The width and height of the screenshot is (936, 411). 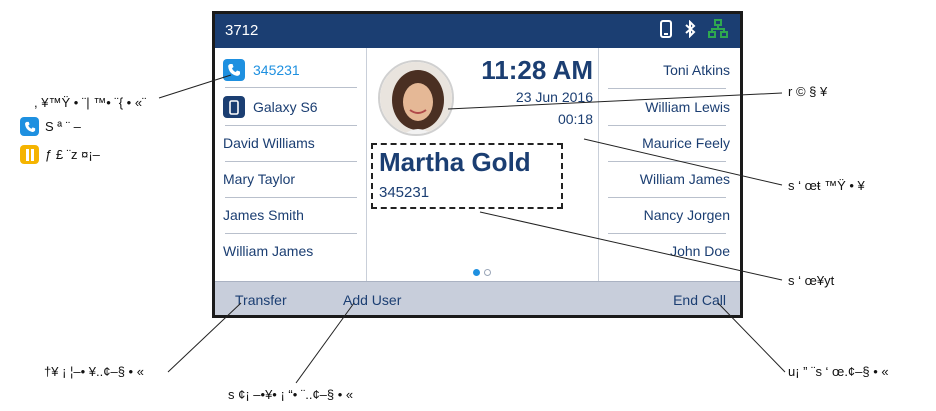 I want to click on callout-caller-photo: r © § ¥, so click(x=808, y=91).